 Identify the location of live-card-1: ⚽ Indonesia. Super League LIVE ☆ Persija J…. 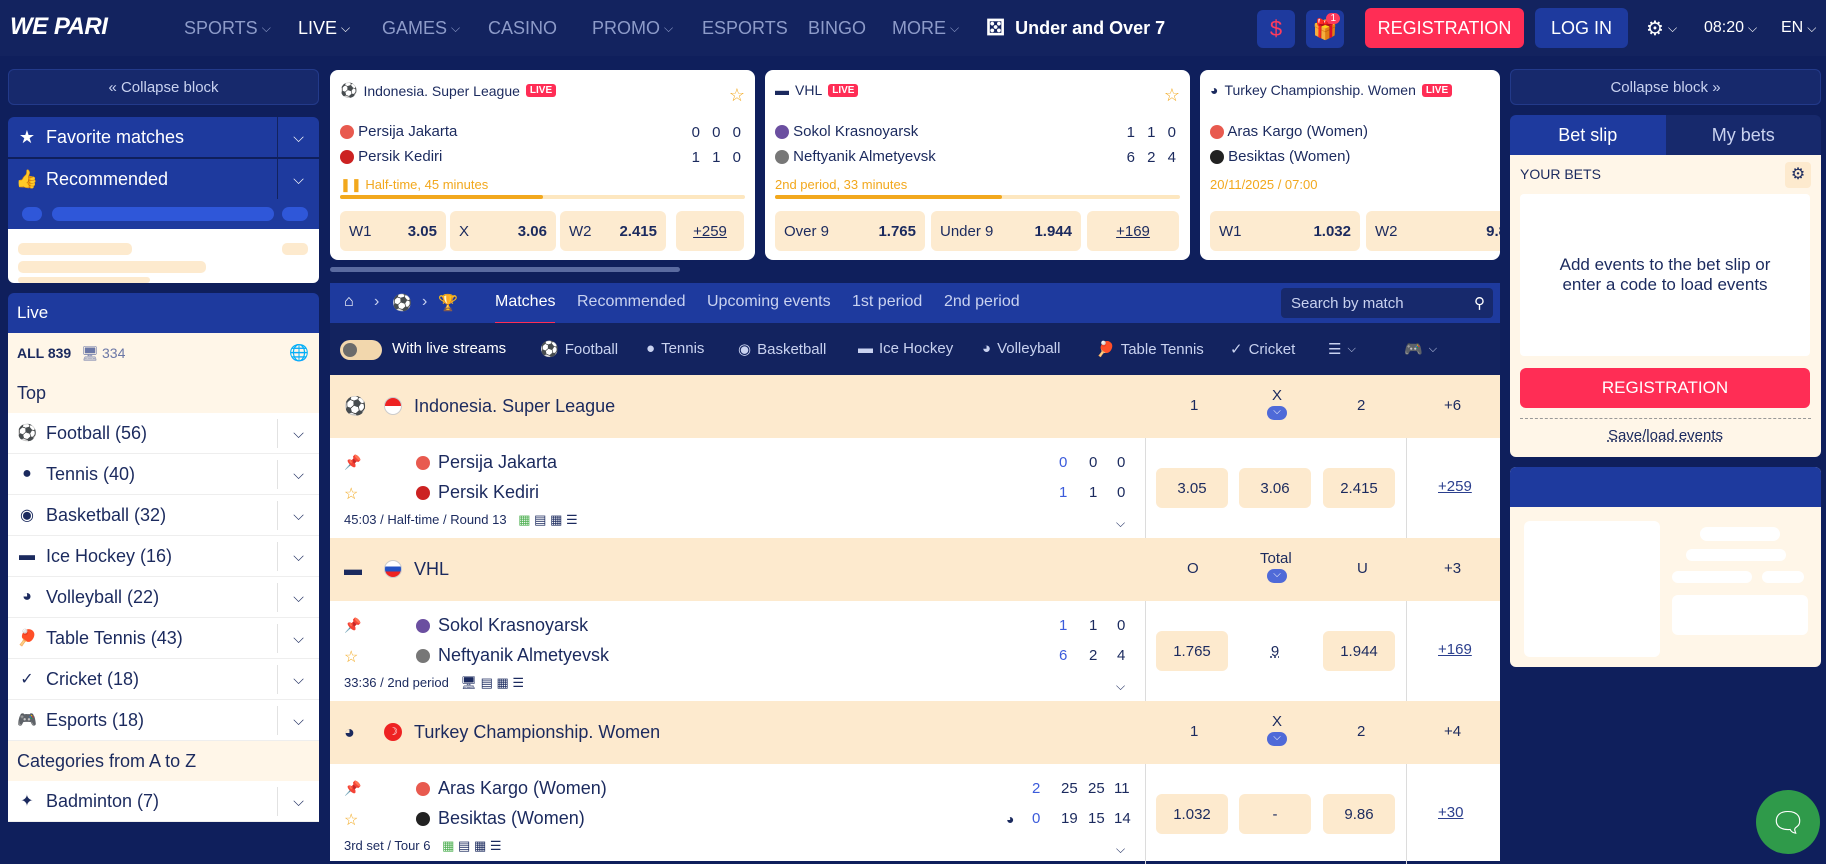
(542, 165).